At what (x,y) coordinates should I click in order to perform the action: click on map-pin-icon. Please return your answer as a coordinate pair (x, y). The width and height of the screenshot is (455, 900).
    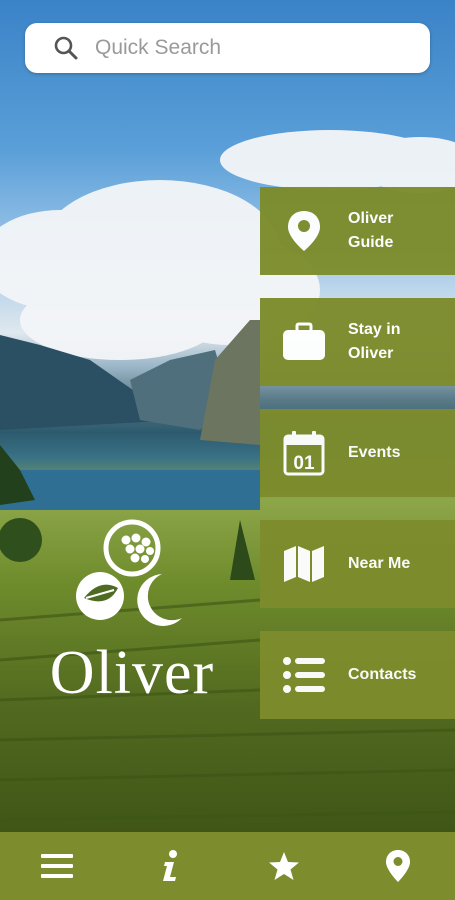
    Looking at the image, I should click on (304, 231).